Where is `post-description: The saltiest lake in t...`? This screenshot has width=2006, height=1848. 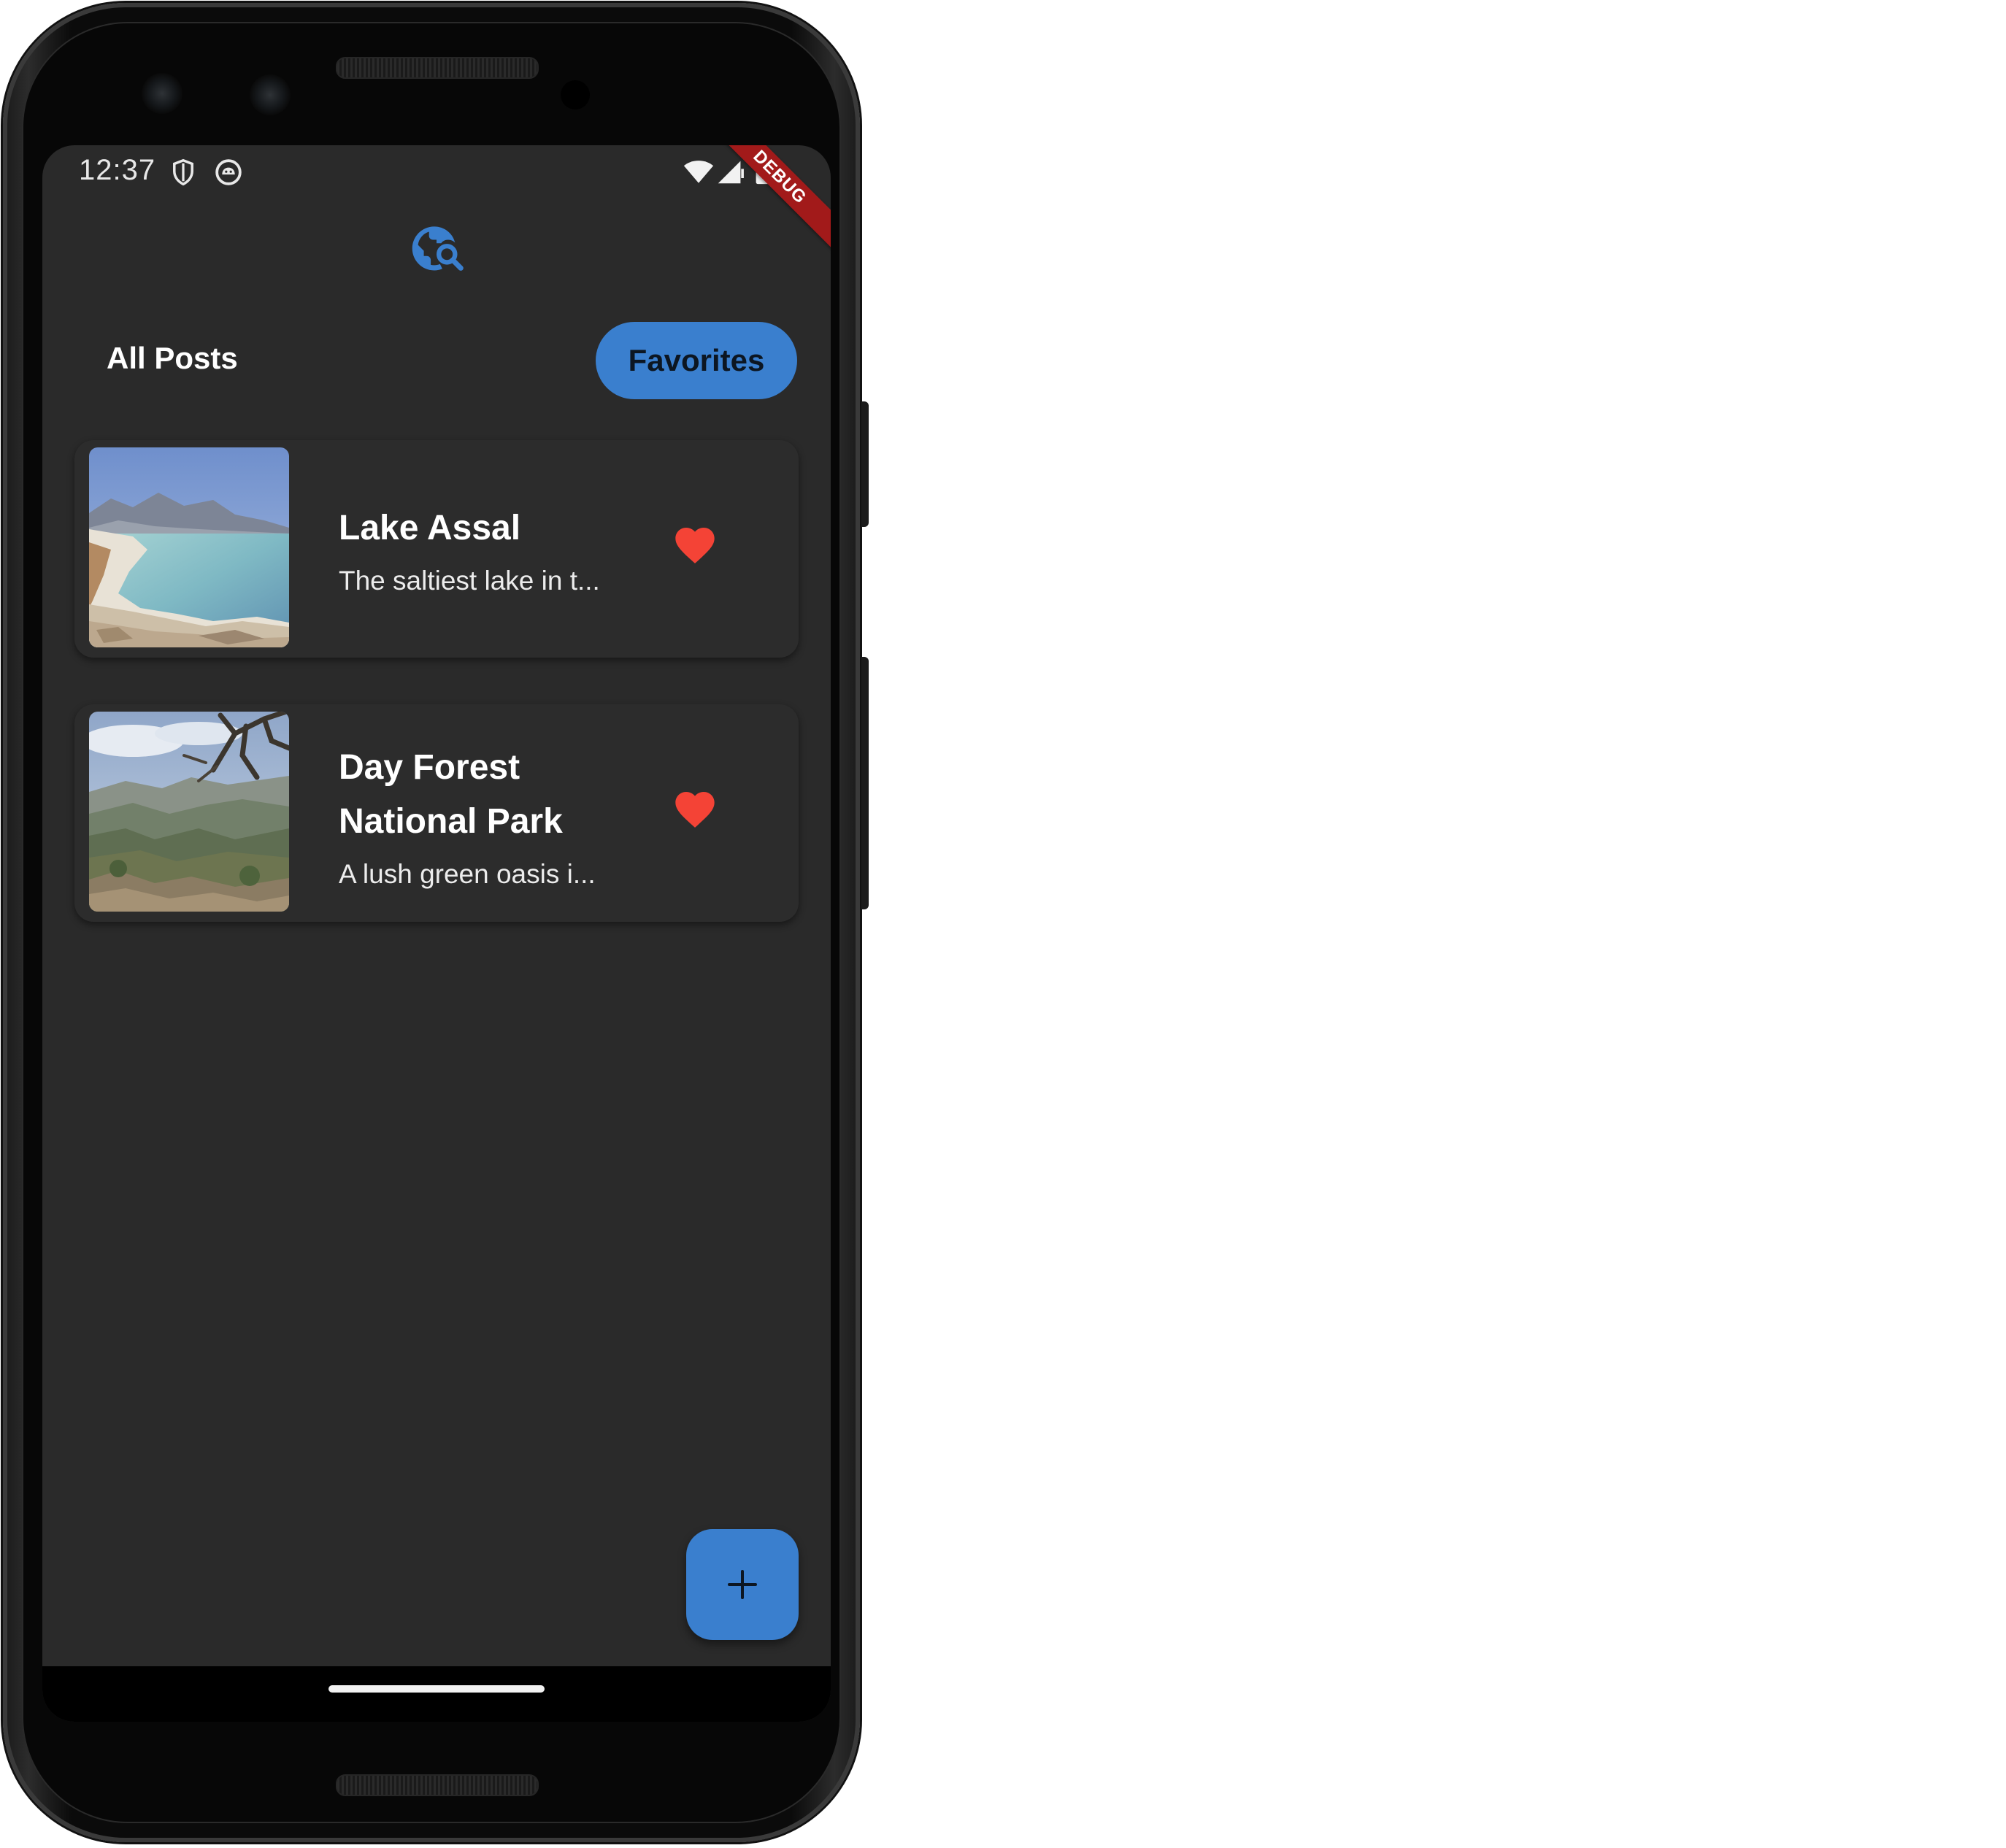 post-description: The saltiest lake in t... is located at coordinates (470, 581).